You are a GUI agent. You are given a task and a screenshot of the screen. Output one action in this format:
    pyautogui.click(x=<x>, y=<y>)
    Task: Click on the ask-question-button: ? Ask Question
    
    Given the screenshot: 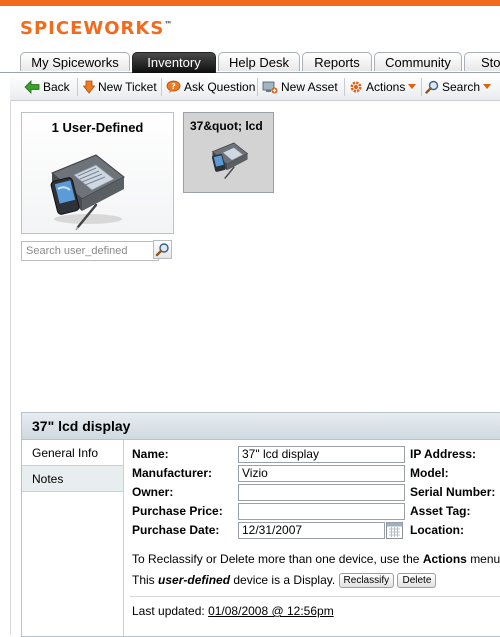 What is the action you would take?
    pyautogui.click(x=210, y=87)
    